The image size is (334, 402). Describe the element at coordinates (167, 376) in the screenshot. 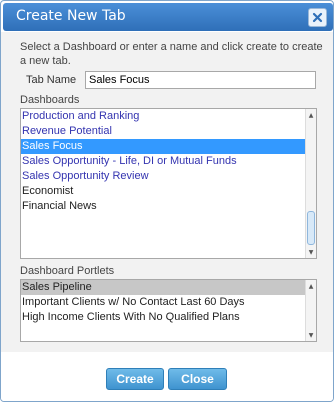

I see `dialog-footer: Create Close` at that location.